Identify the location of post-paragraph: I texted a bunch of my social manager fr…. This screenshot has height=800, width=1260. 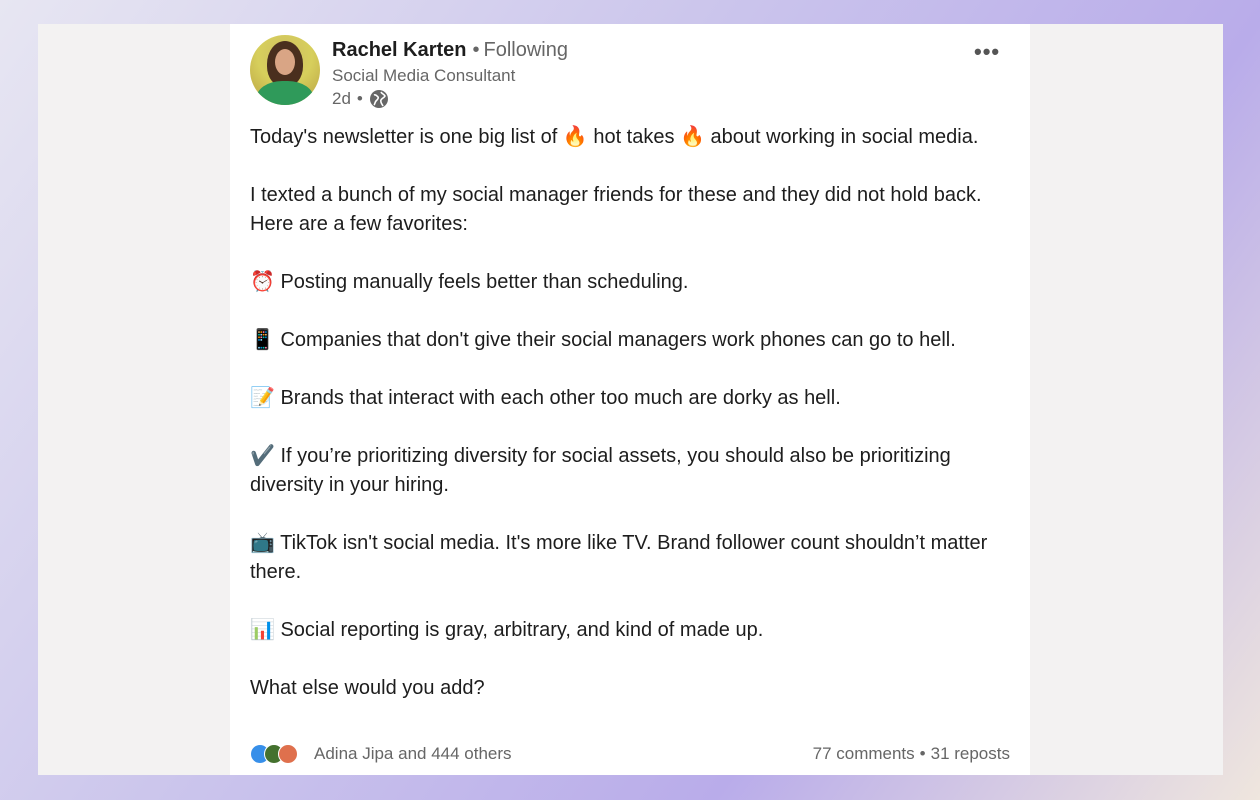
(616, 209).